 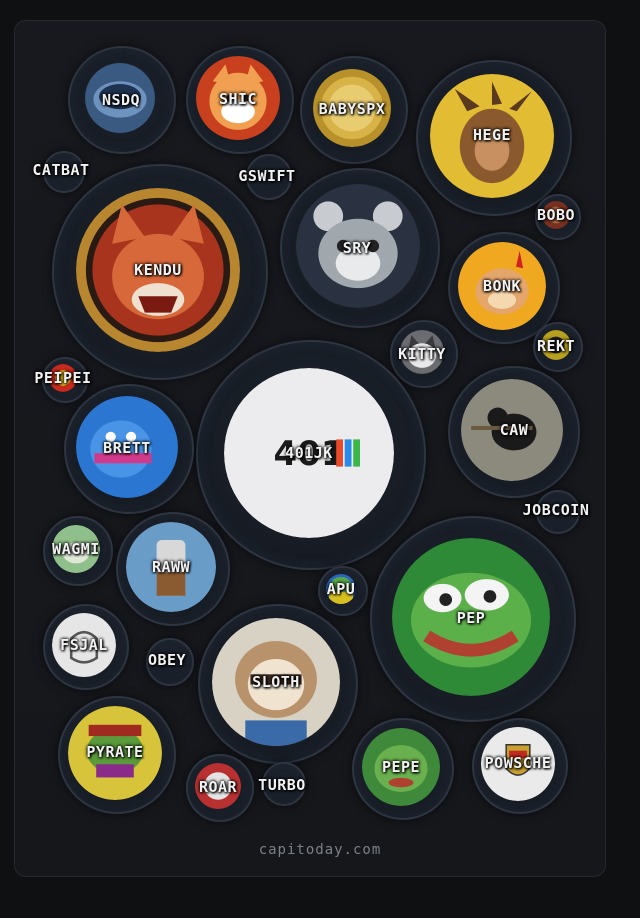 I want to click on bonk-logo, so click(x=502, y=286).